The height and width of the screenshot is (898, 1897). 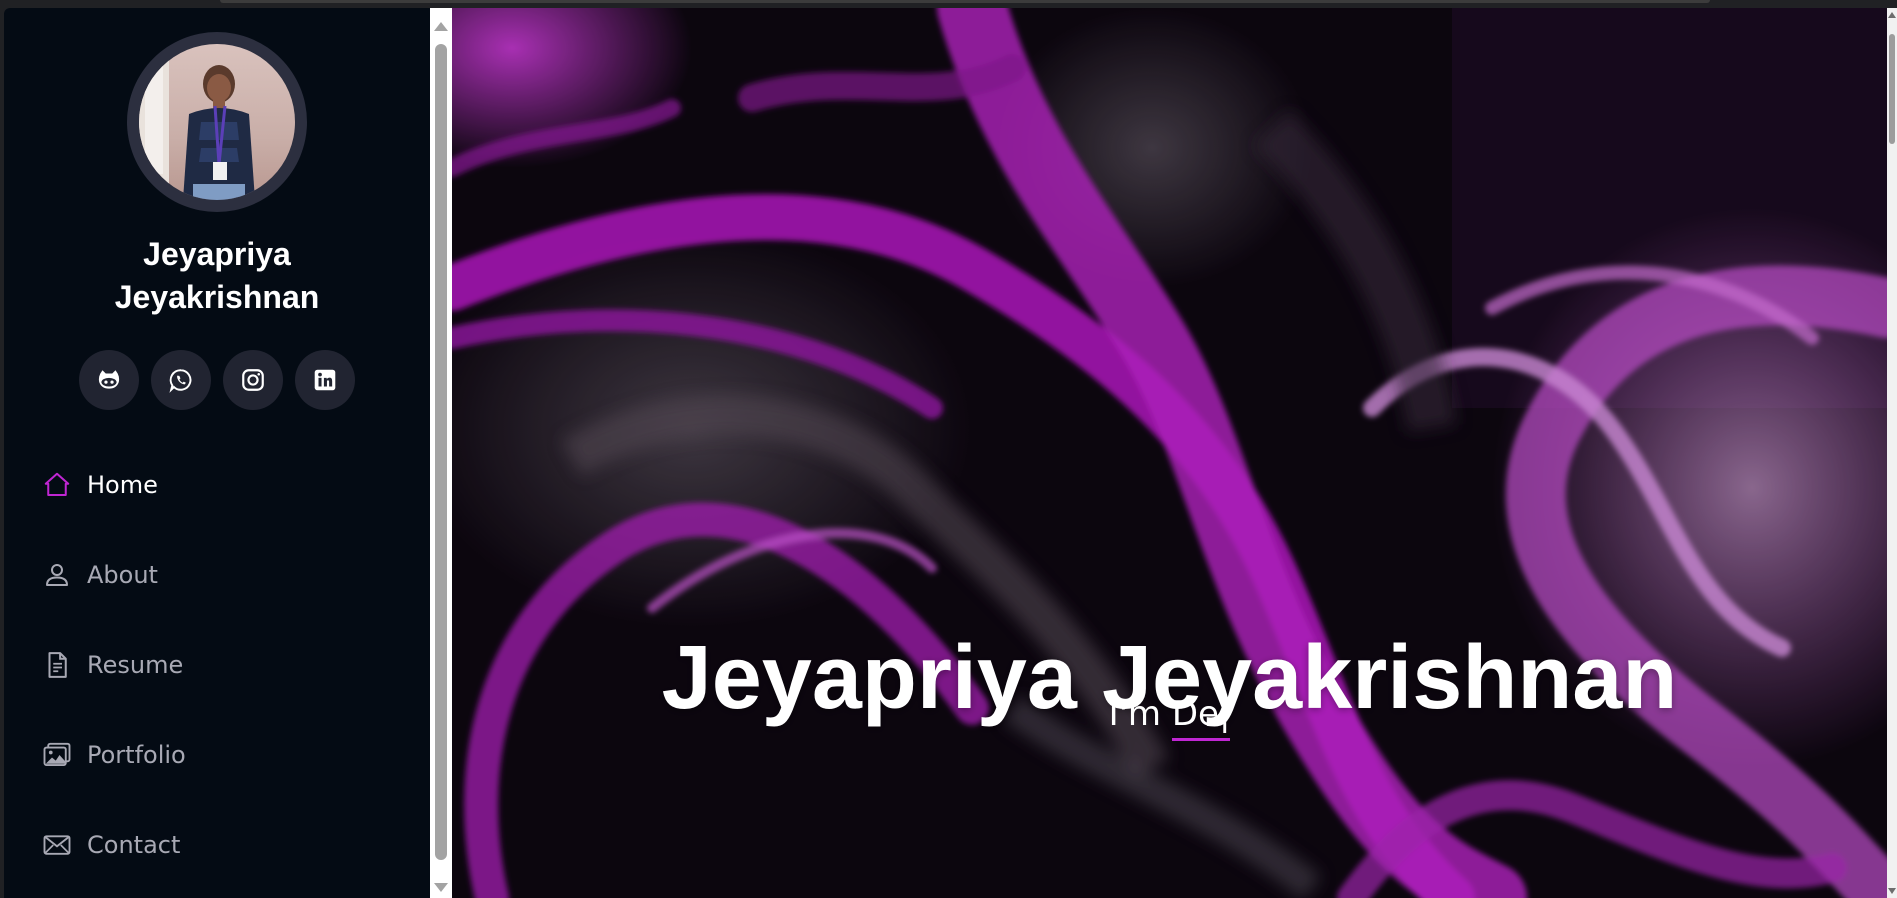 I want to click on sidebar-scrollbar, so click(x=441, y=453).